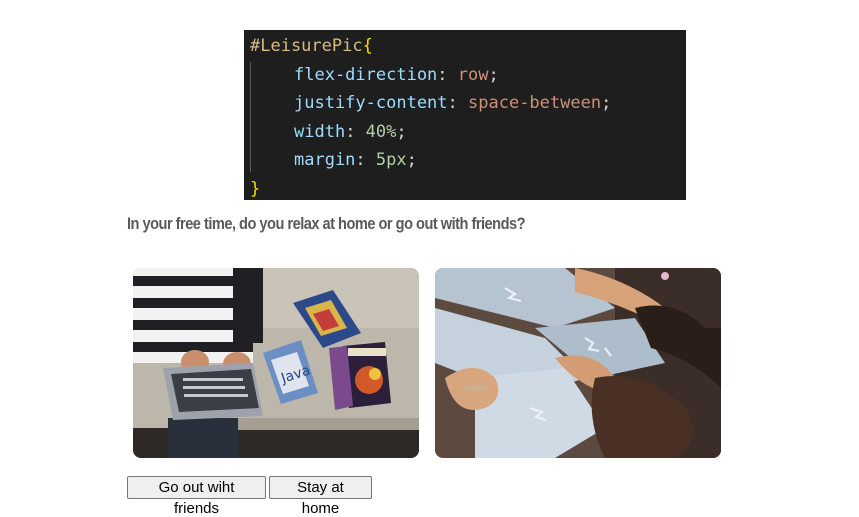 The height and width of the screenshot is (517, 859). What do you see at coordinates (468, 189) in the screenshot?
I see `code-line-close: }` at bounding box center [468, 189].